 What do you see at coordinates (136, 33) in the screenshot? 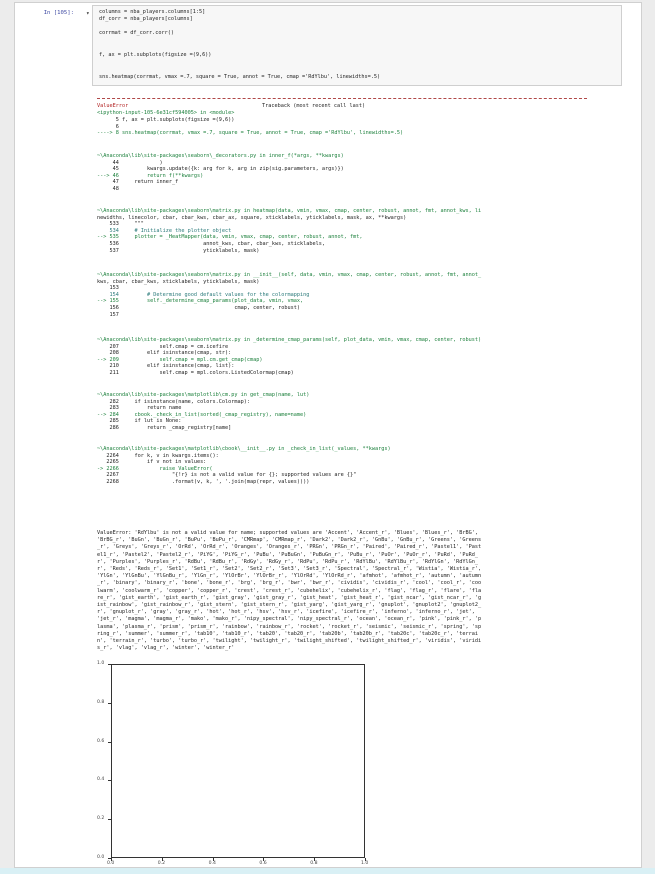
I see `code-line: corrmat = df_corr.corr()` at bounding box center [136, 33].